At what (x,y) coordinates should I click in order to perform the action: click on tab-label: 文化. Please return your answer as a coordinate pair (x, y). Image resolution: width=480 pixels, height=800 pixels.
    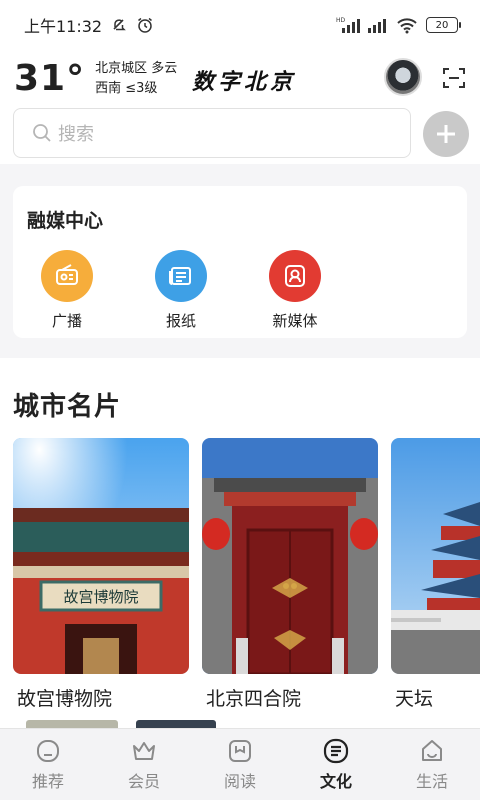
    Looking at the image, I should click on (335, 781).